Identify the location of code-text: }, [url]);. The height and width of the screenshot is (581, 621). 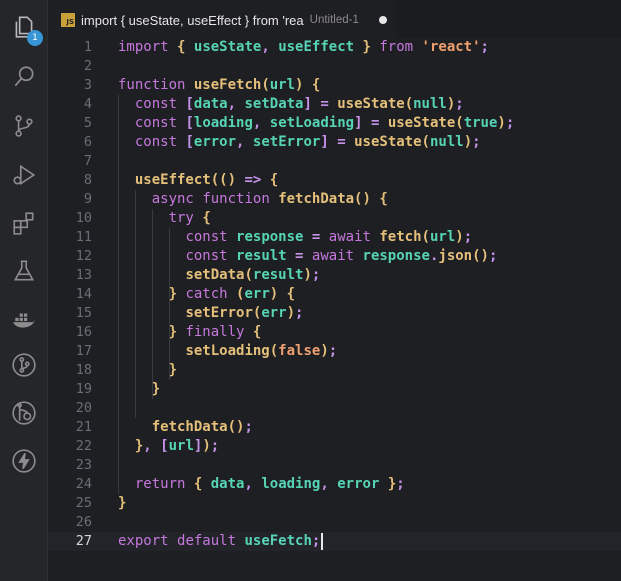
(168, 446).